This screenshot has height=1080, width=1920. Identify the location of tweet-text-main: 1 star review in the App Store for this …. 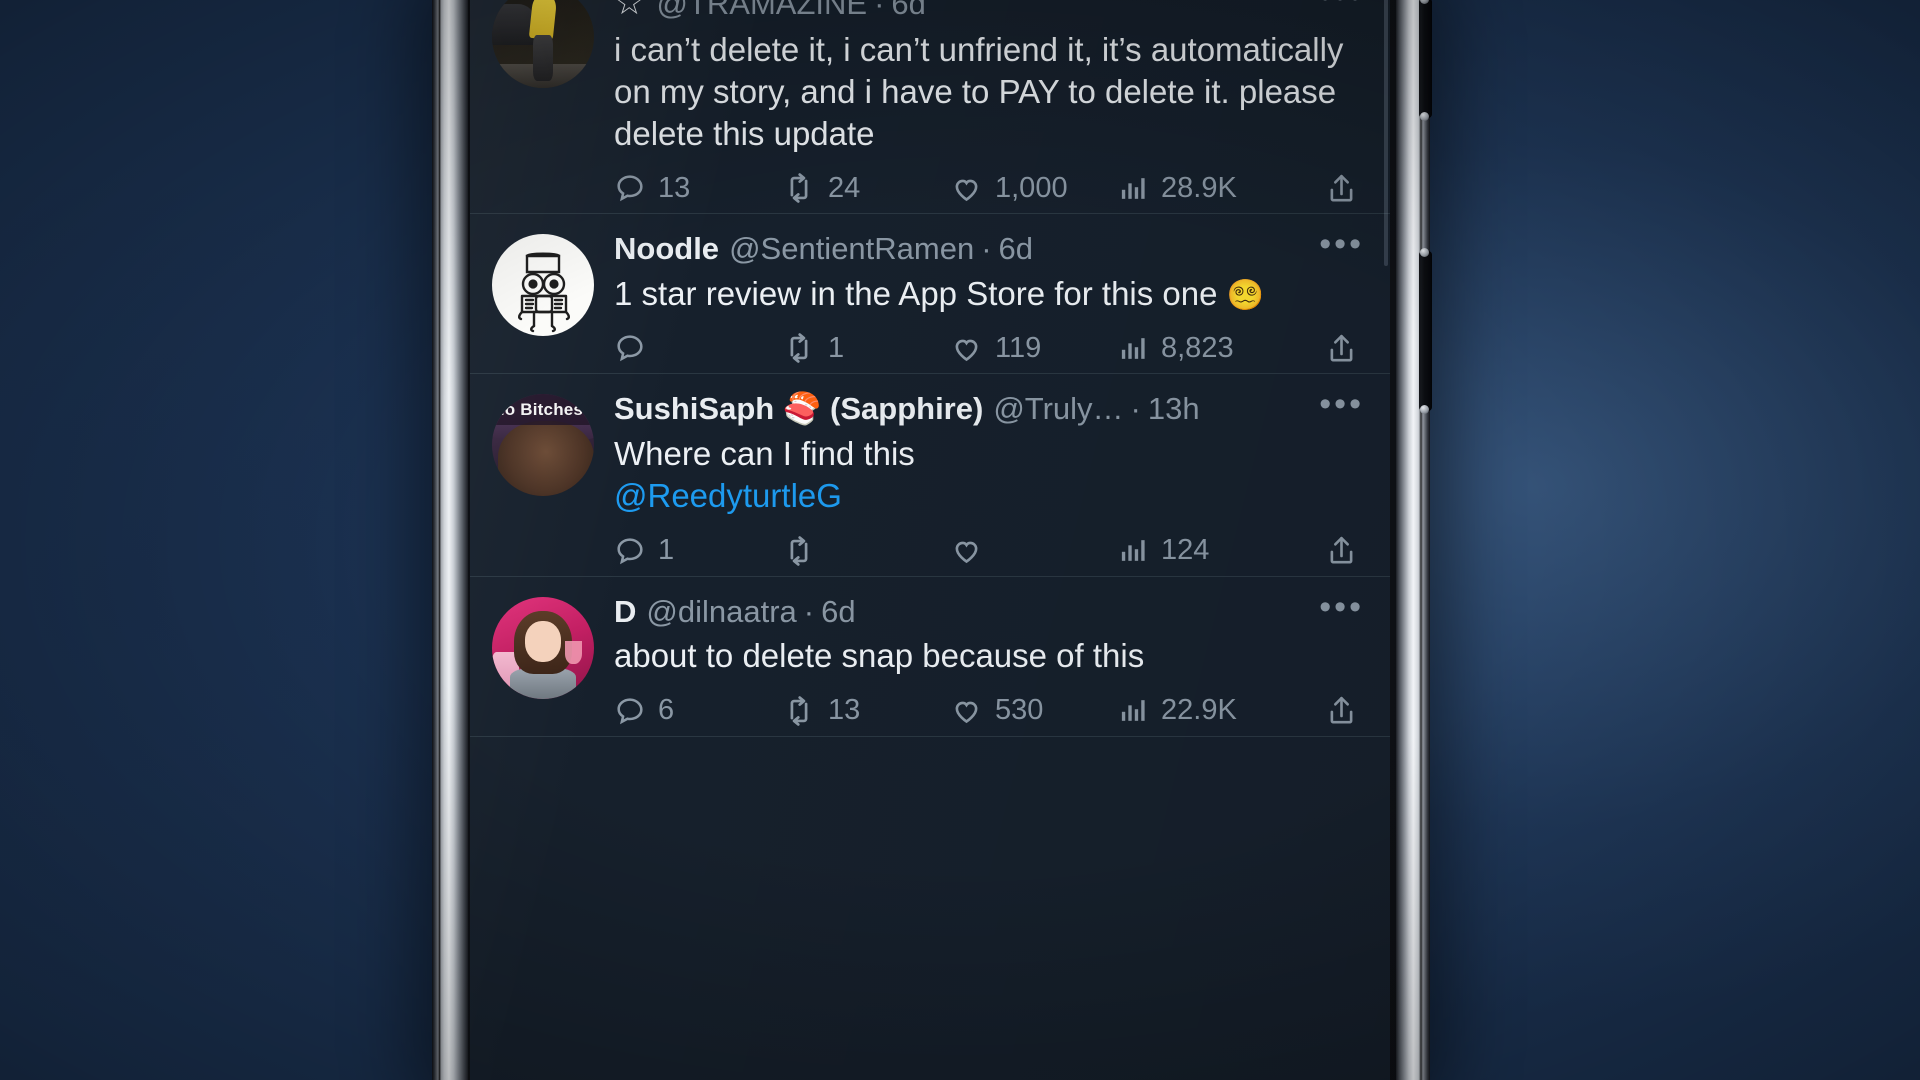
(920, 293).